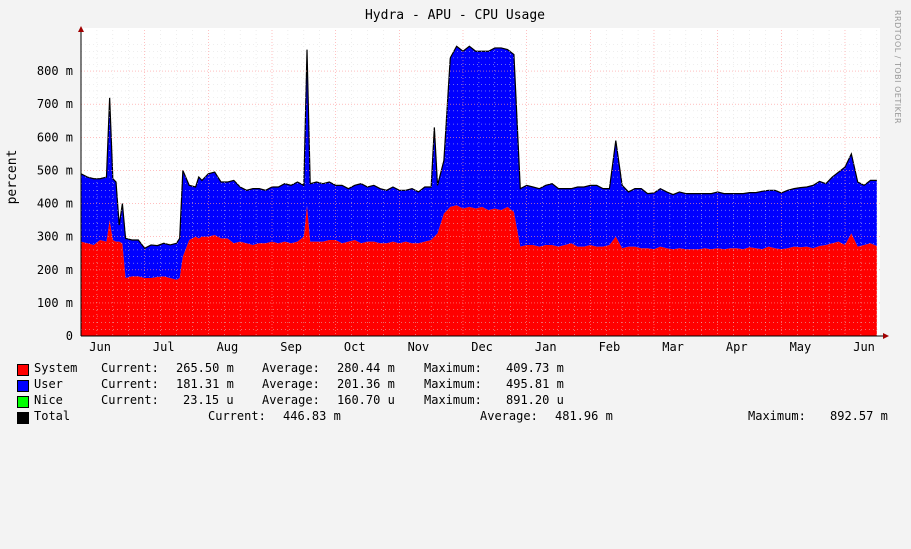 The image size is (911, 549). What do you see at coordinates (48, 400) in the screenshot?
I see `legend-name-nice: Nice` at bounding box center [48, 400].